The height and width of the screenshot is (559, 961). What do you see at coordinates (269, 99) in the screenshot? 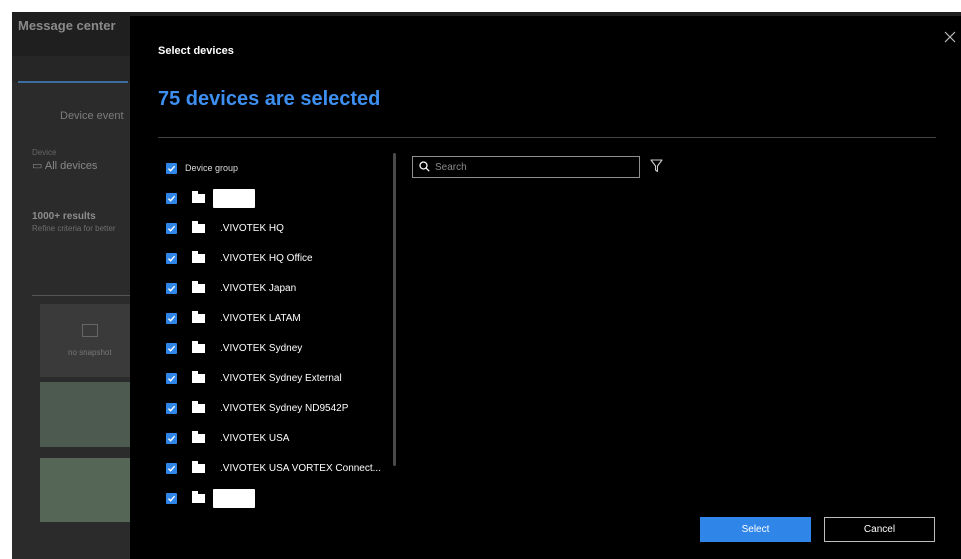
I see `selected-count-heading: 75 devices are selected` at bounding box center [269, 99].